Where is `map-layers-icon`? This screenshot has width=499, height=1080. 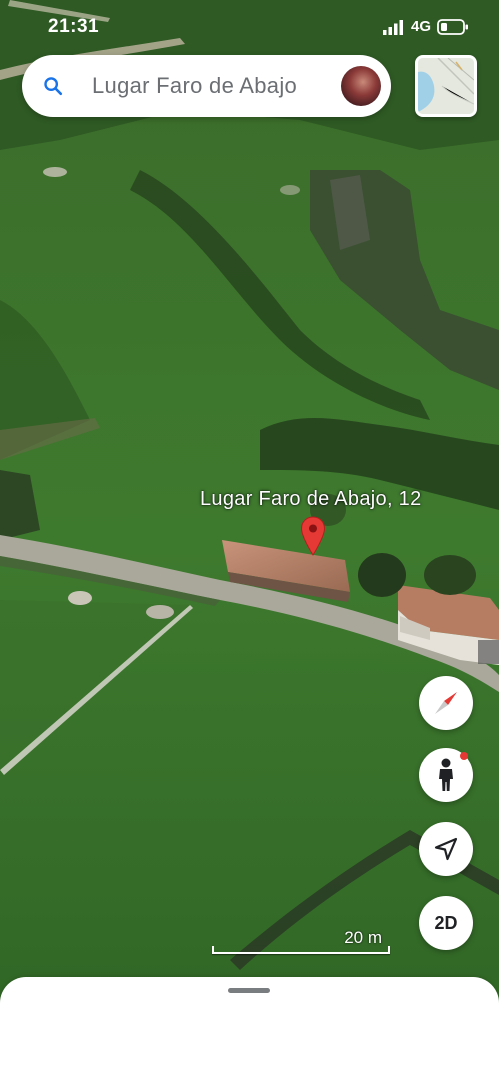
map-layers-icon is located at coordinates (446, 86).